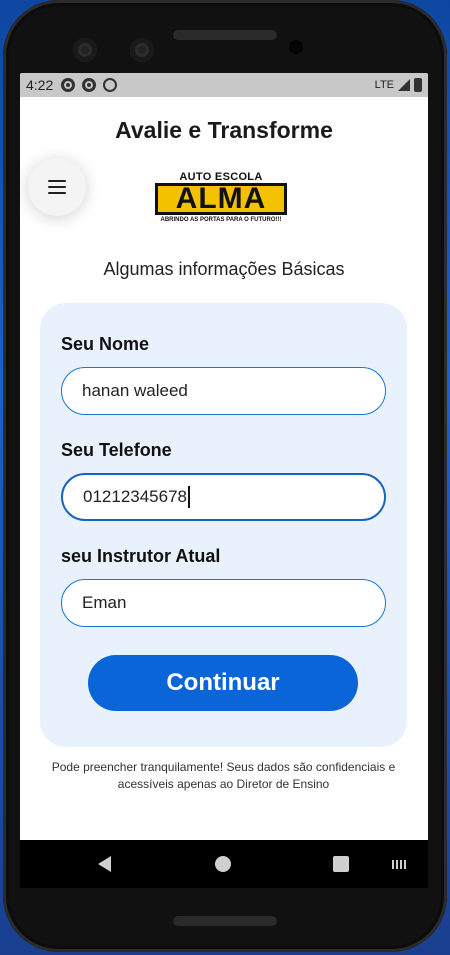 The height and width of the screenshot is (955, 450). Describe the element at coordinates (224, 85) in the screenshot. I see `status-bar: 4:22 LTE` at that location.